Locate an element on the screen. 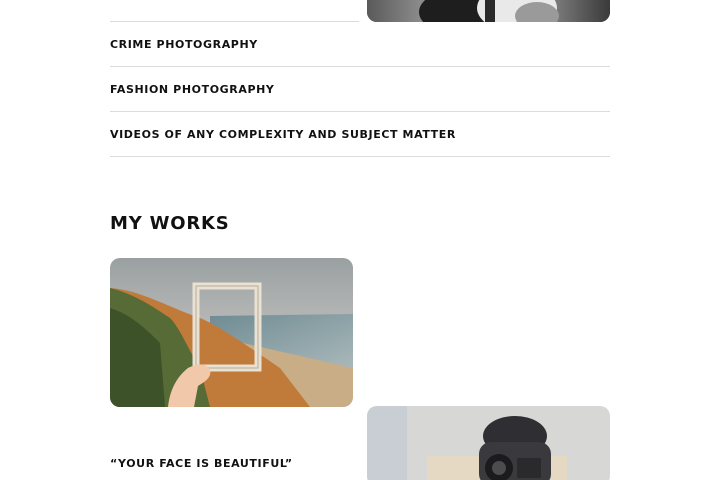 This screenshot has height=480, width=720. section-title-my-works: MY WORKS is located at coordinates (170, 223).